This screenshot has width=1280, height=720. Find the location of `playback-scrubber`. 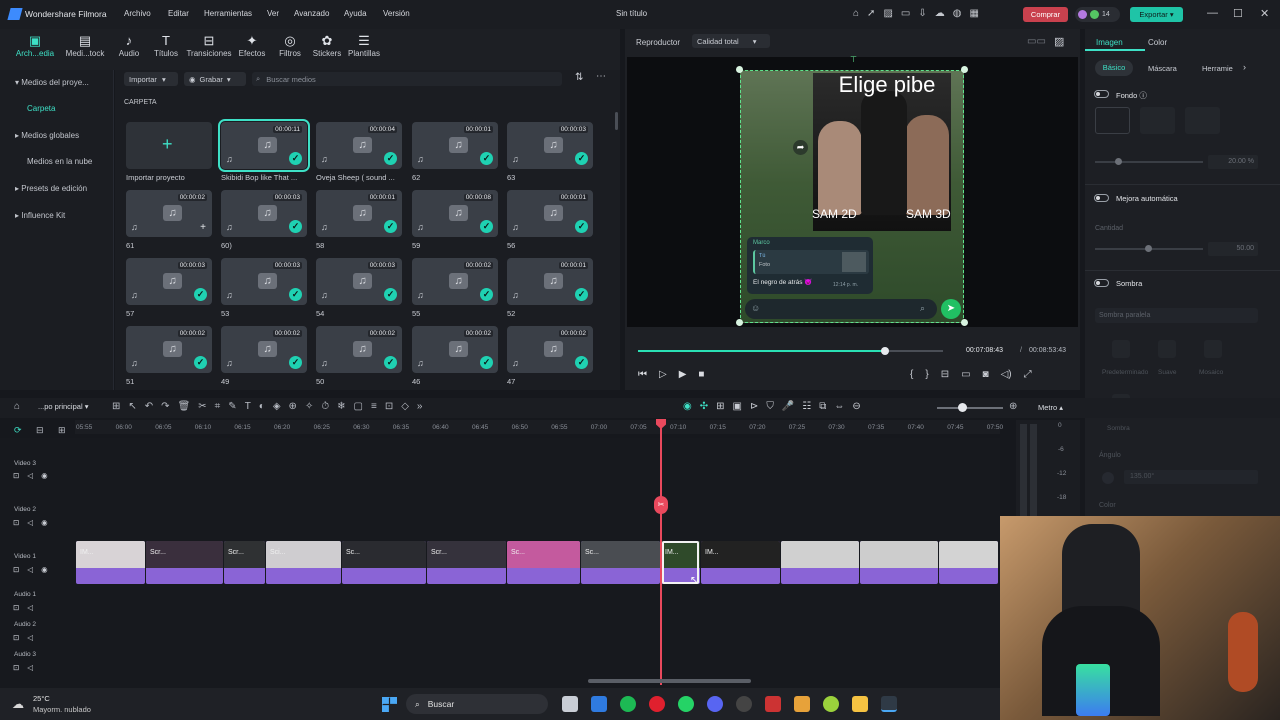

playback-scrubber is located at coordinates (885, 351).